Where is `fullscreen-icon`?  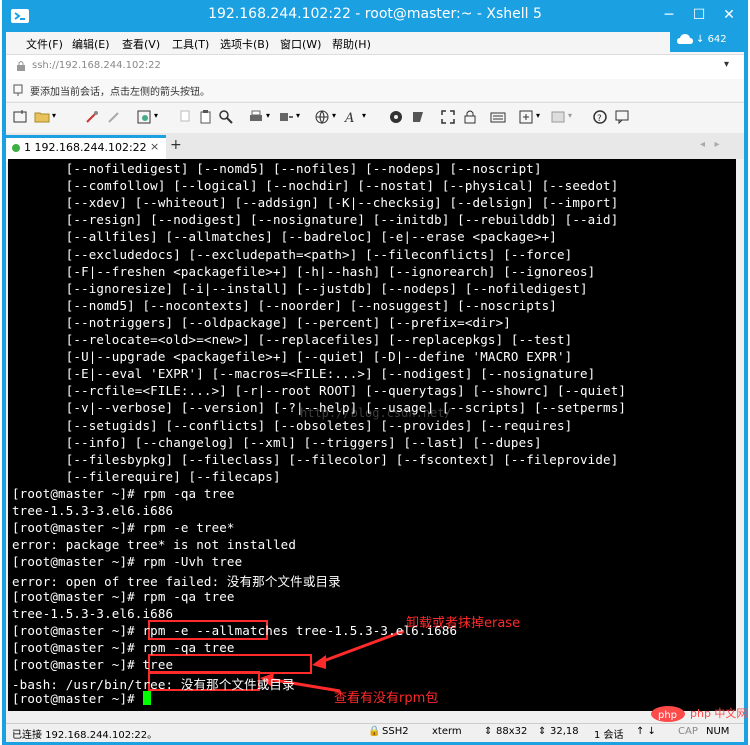
fullscreen-icon is located at coordinates (448, 117).